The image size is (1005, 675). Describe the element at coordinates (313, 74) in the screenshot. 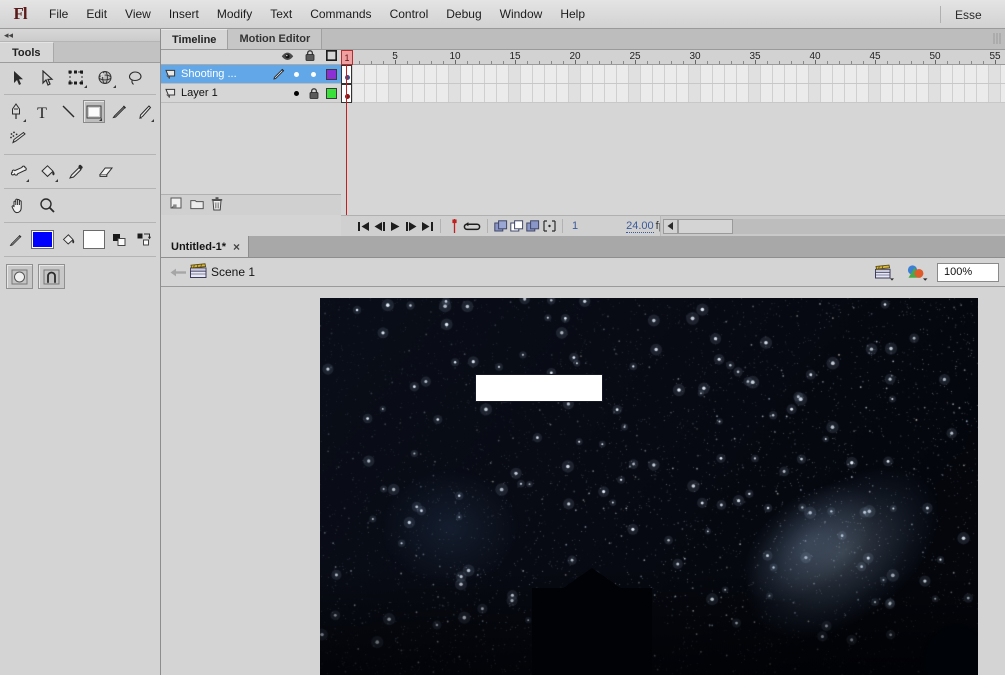

I see `layer-lock-toggle` at that location.